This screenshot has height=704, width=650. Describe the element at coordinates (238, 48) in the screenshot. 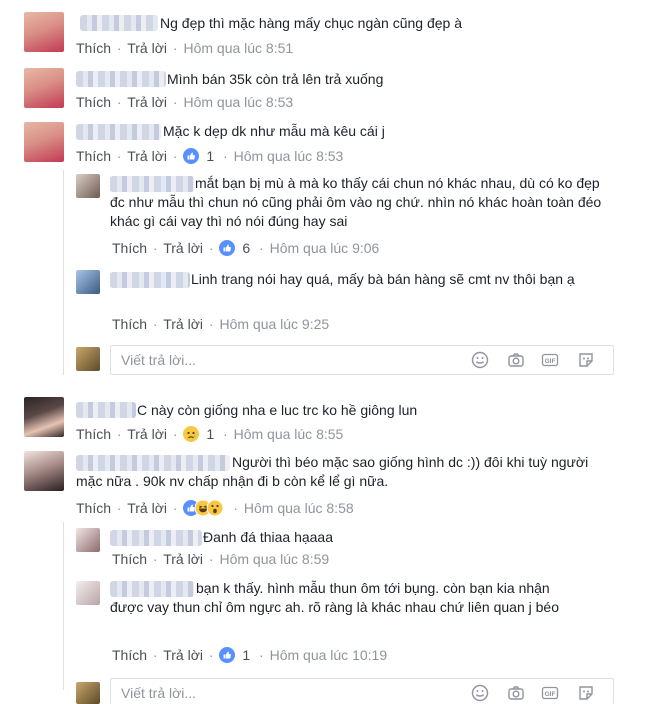

I see `timestamp: Hôm qua lúc 8:51` at that location.